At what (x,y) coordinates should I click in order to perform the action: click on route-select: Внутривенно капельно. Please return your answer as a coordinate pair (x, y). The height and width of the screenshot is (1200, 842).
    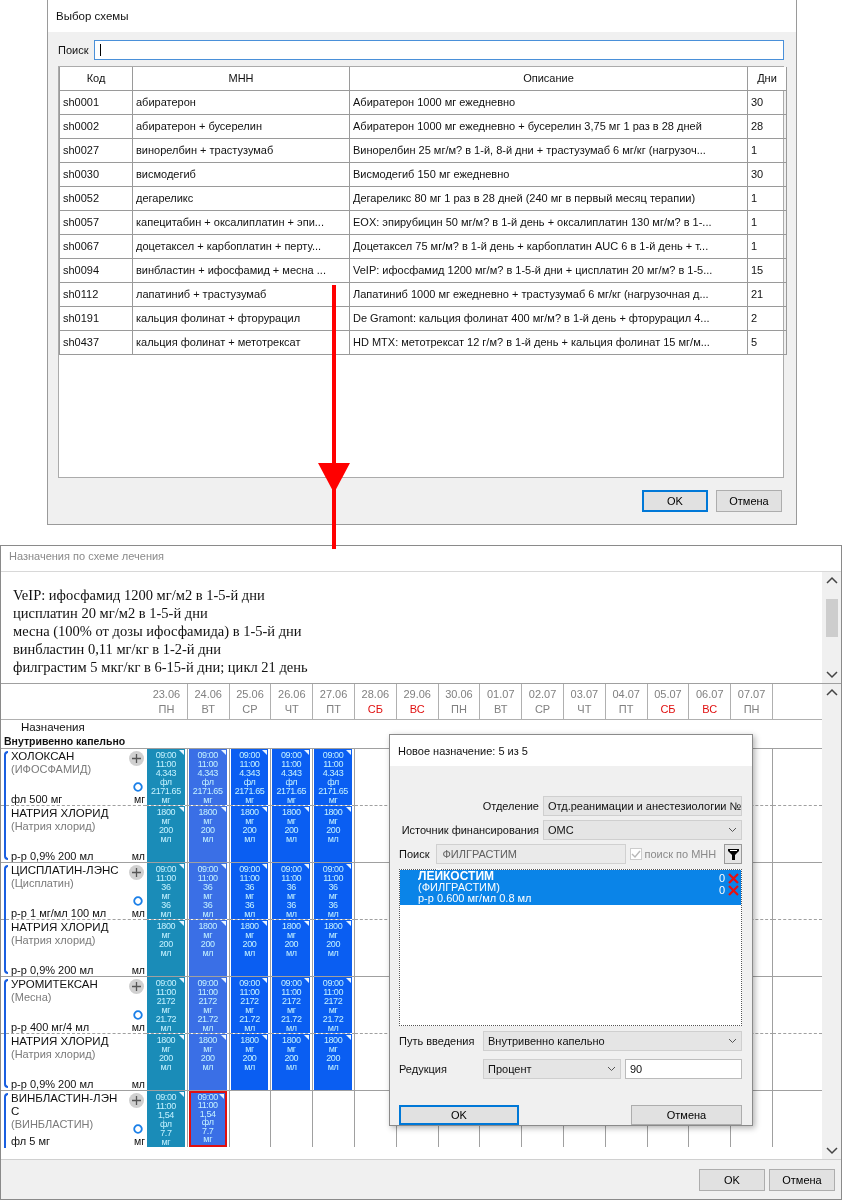
    Looking at the image, I should click on (612, 1041).